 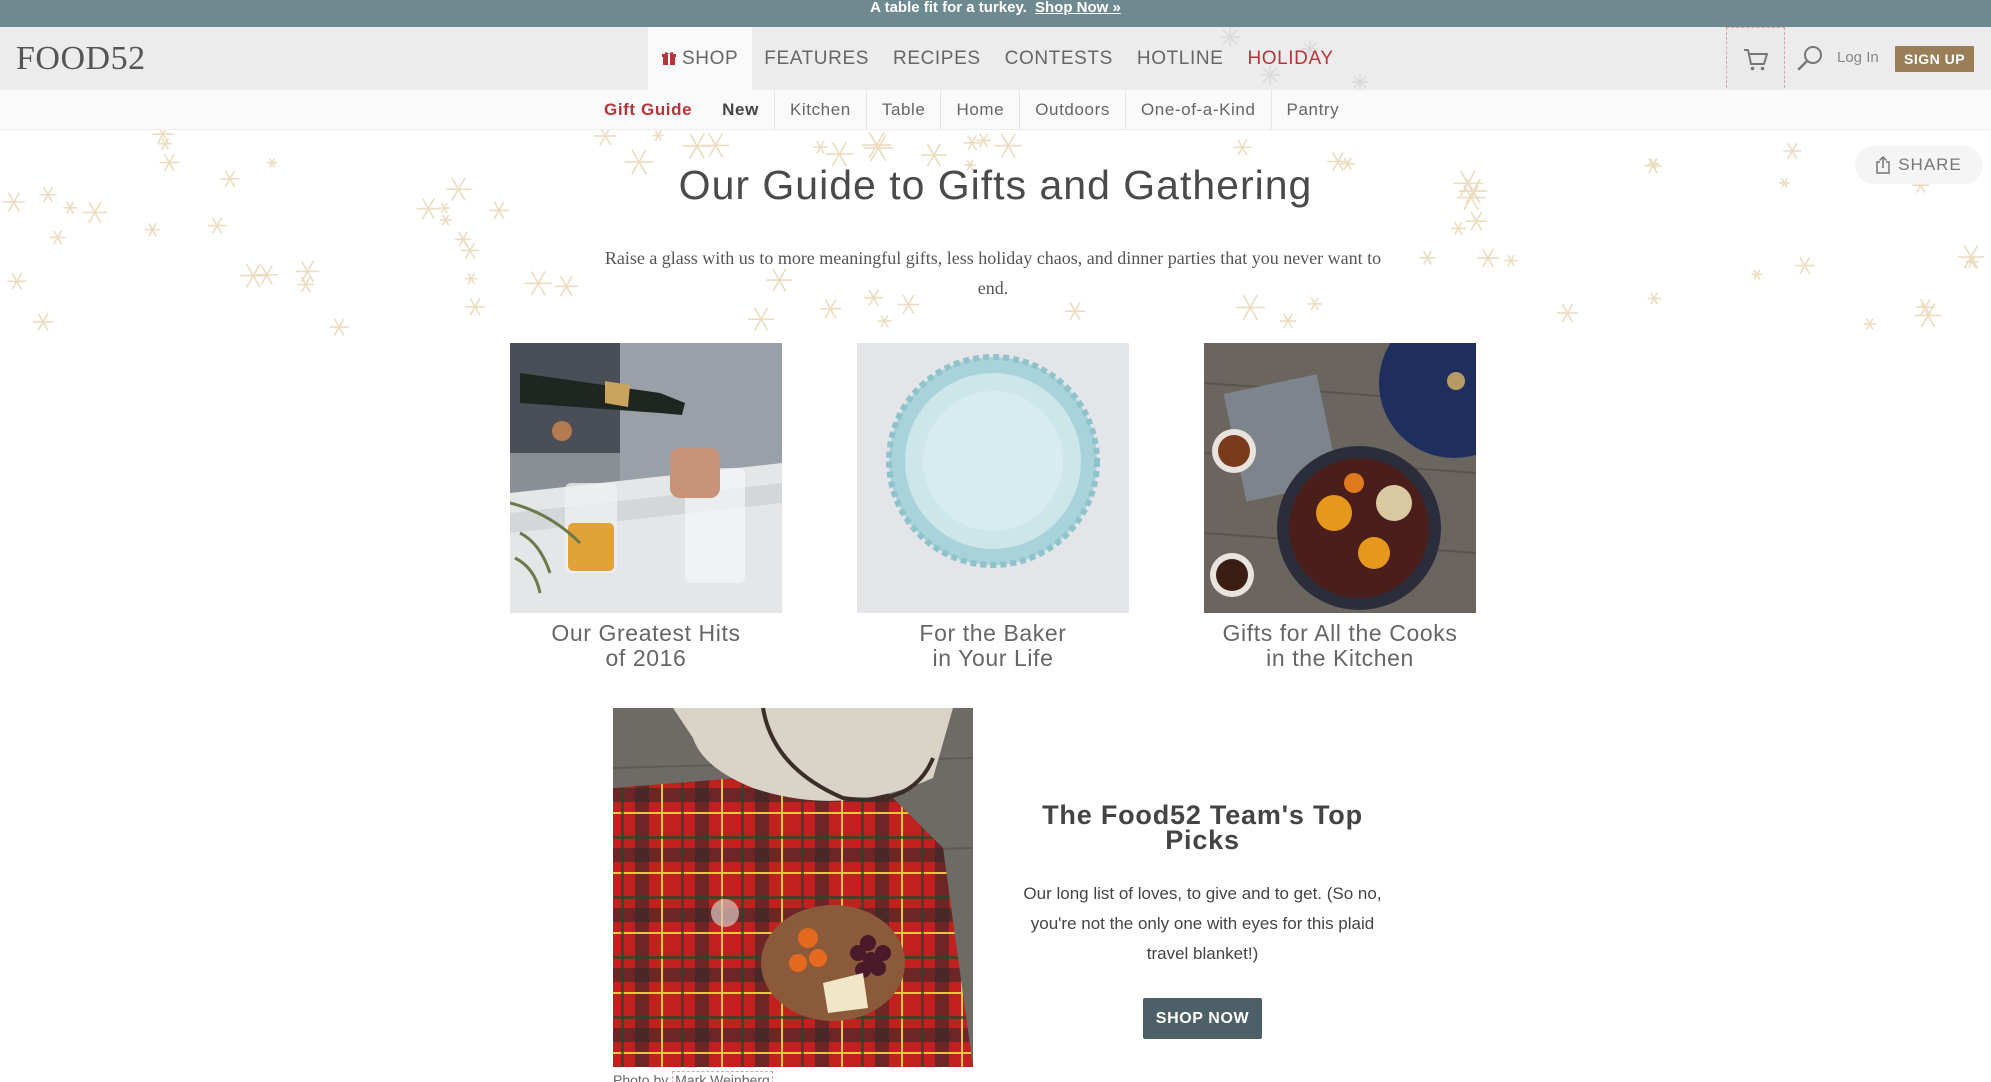 What do you see at coordinates (722, 1076) in the screenshot?
I see `photographer-link: Mark Weinberg` at bounding box center [722, 1076].